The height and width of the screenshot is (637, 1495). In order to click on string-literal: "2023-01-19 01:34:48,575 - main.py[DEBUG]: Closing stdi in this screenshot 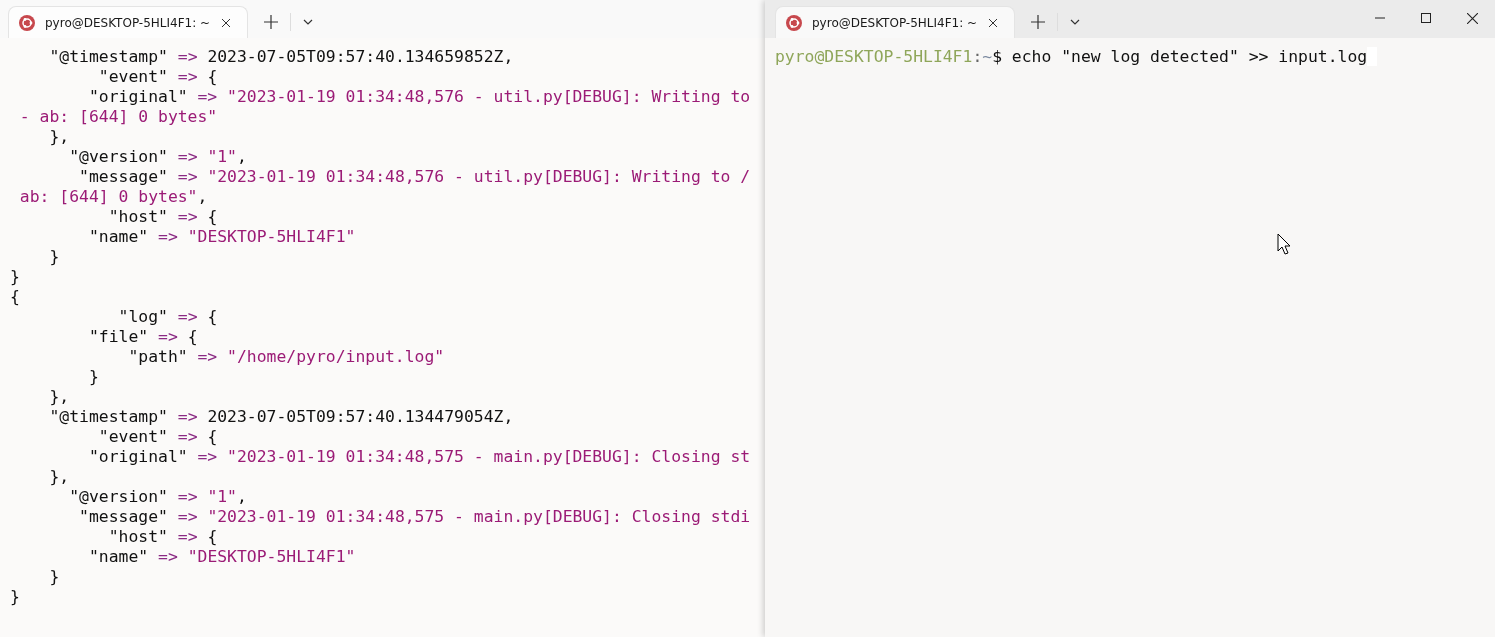, I will do `click(478, 516)`.